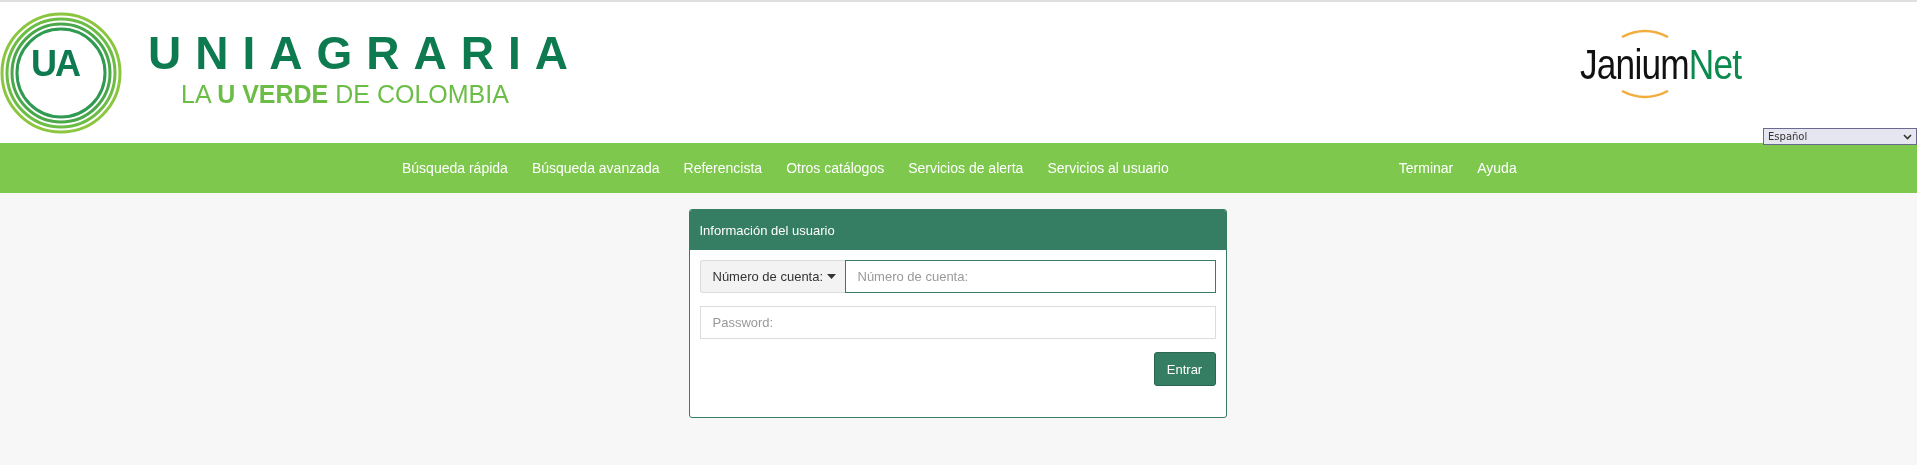  Describe the element at coordinates (772, 276) in the screenshot. I see `account-type-dropdown: Número de cuenta:` at that location.